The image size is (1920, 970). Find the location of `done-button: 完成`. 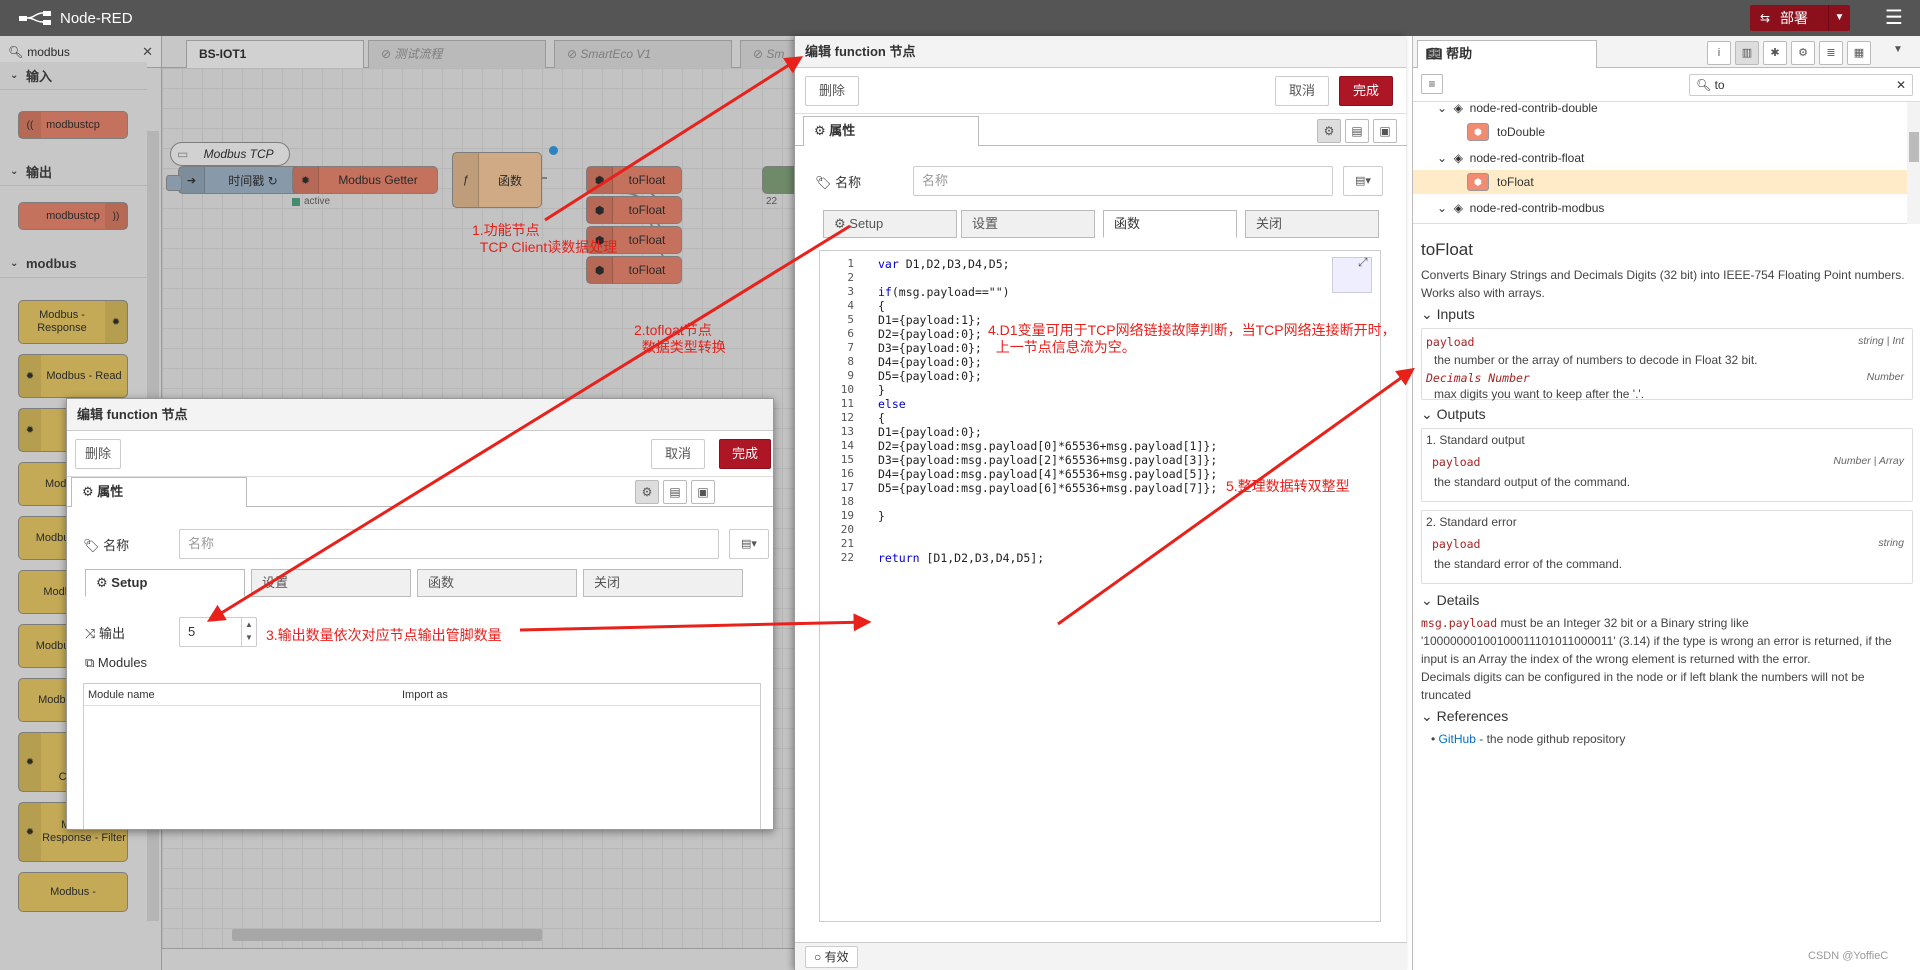

done-button: 完成 is located at coordinates (1366, 91).